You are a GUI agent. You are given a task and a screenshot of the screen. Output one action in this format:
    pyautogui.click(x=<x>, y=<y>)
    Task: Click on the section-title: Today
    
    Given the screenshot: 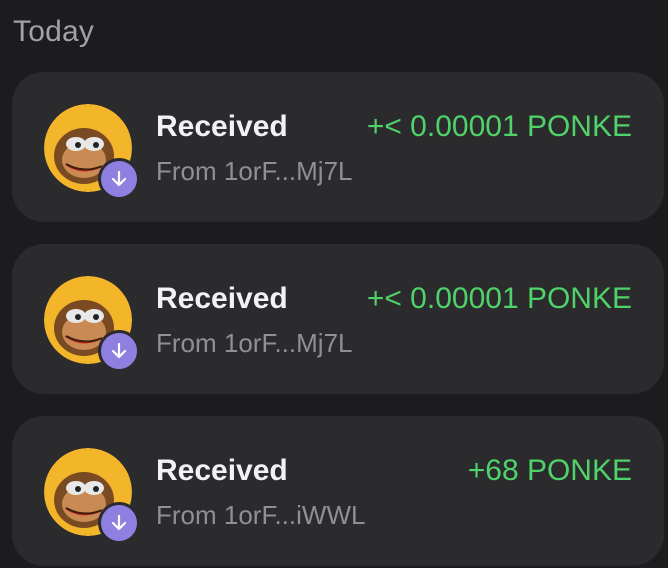 What is the action you would take?
    pyautogui.click(x=54, y=31)
    